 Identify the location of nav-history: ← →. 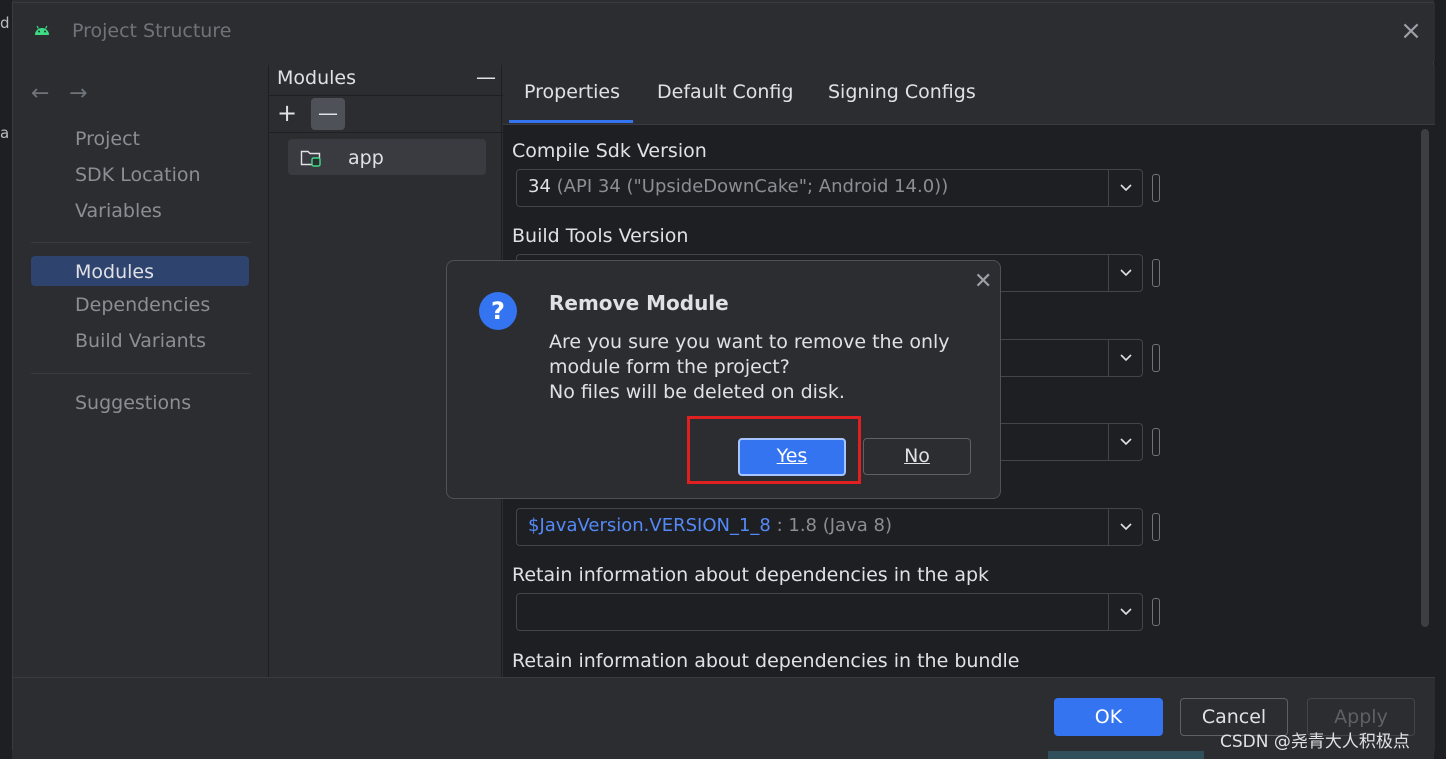
(69, 93).